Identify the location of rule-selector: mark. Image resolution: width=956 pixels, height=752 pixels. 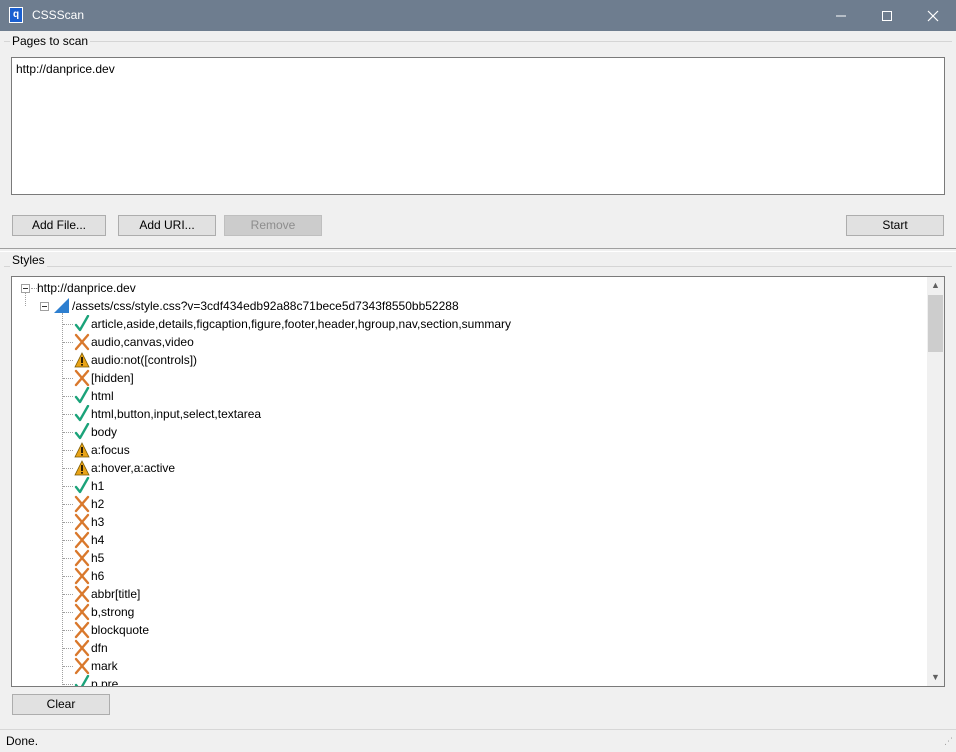
(104, 666).